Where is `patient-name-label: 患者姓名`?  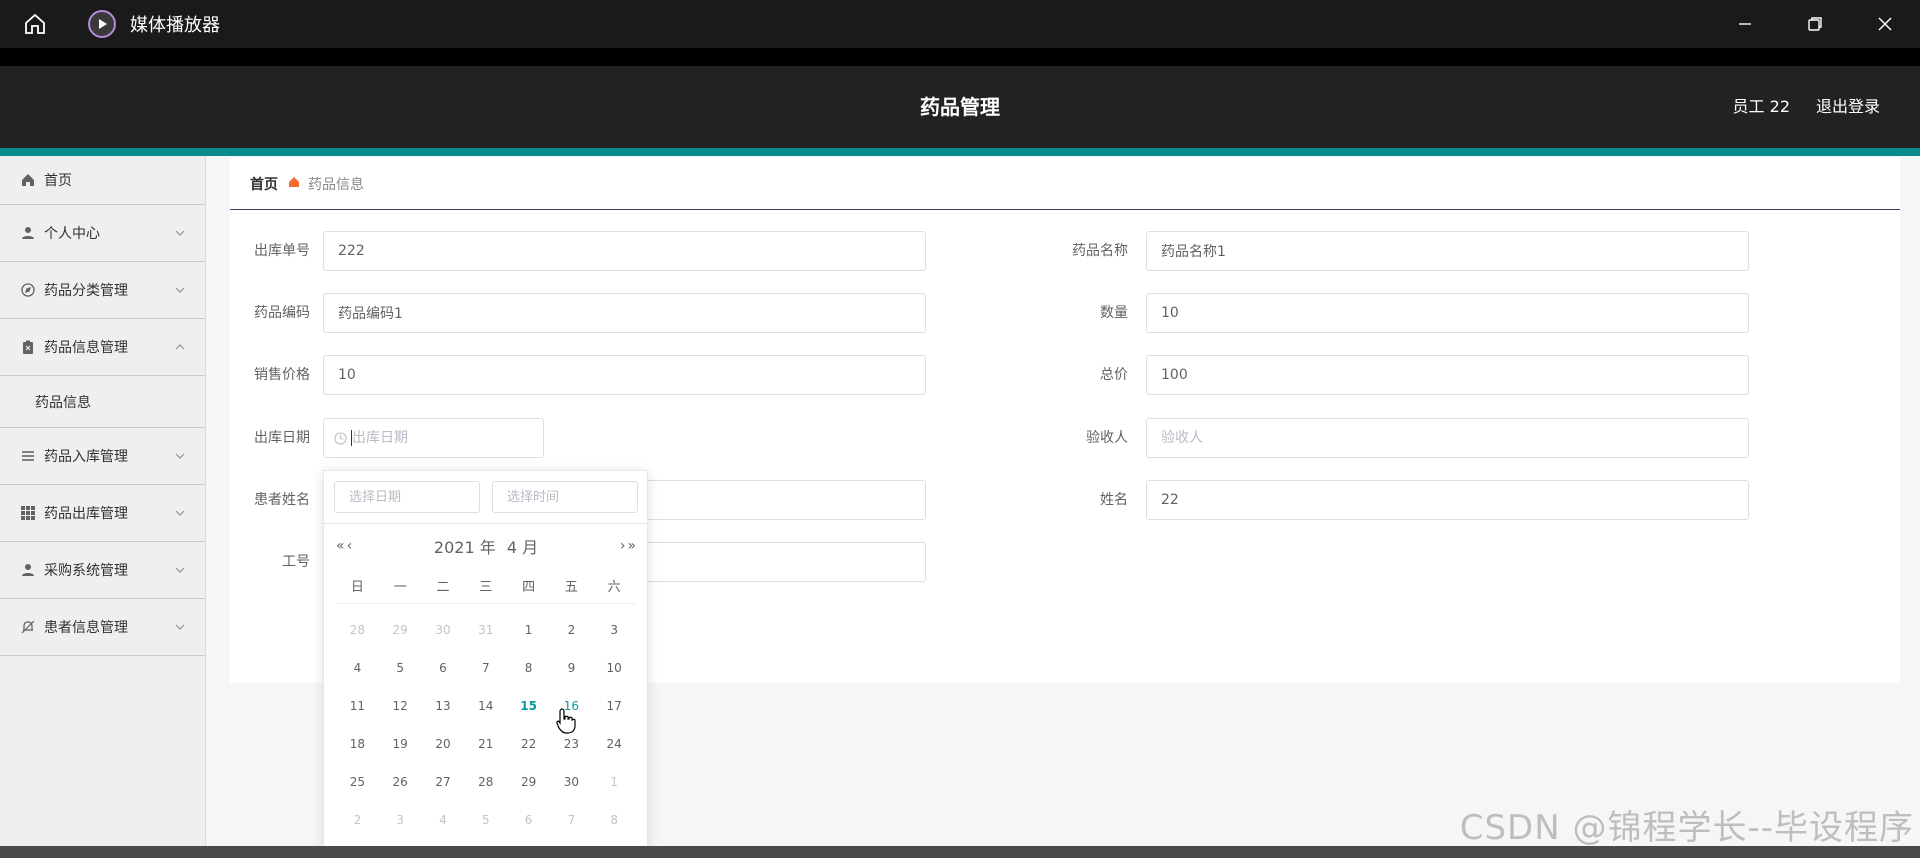
patient-name-label: 患者姓名 is located at coordinates (282, 500).